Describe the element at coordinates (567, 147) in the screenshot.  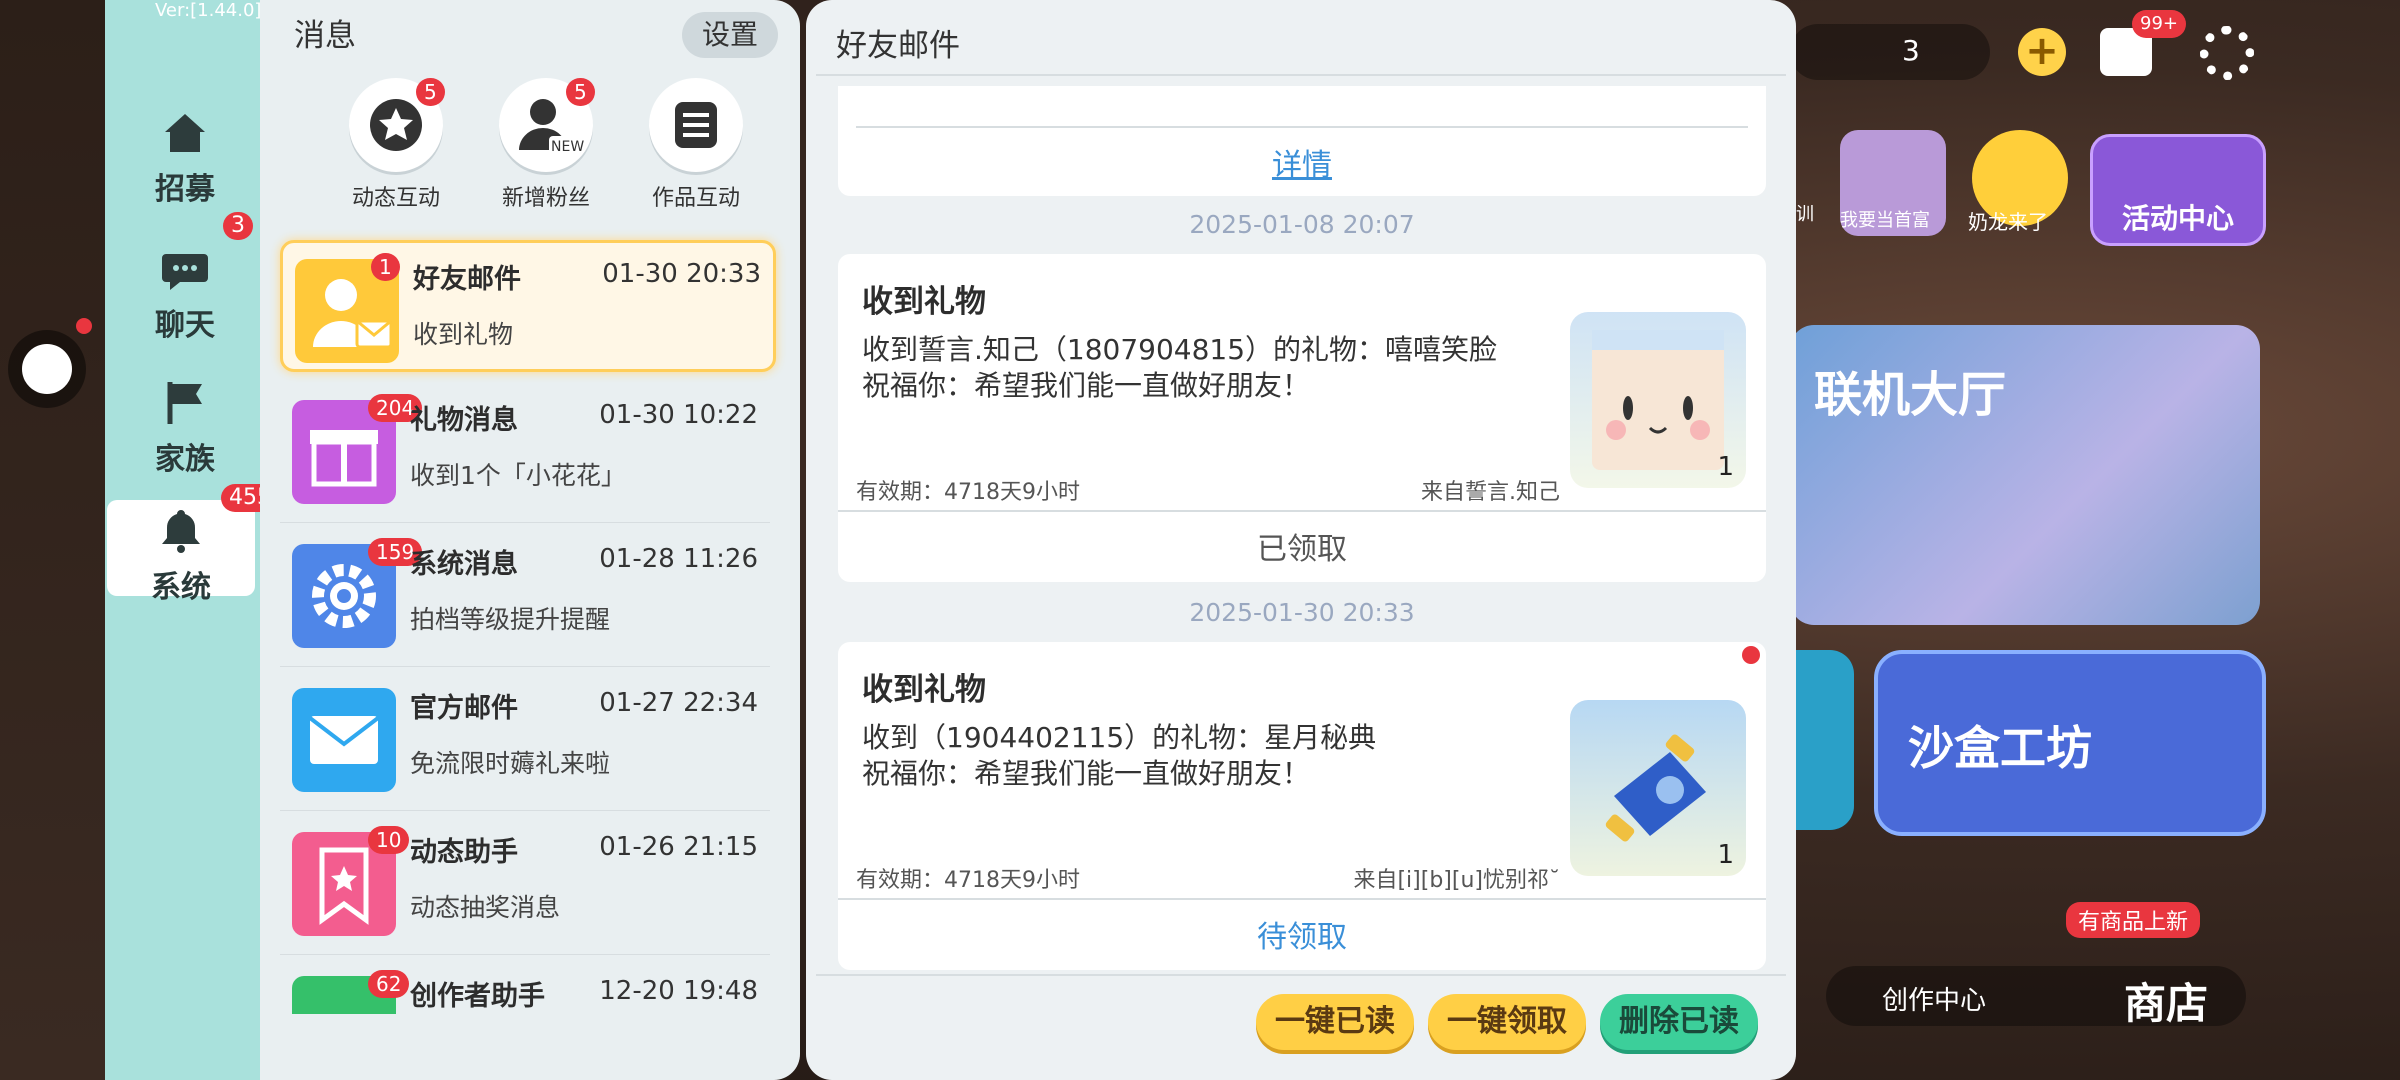
I see `svg-text: NEW` at that location.